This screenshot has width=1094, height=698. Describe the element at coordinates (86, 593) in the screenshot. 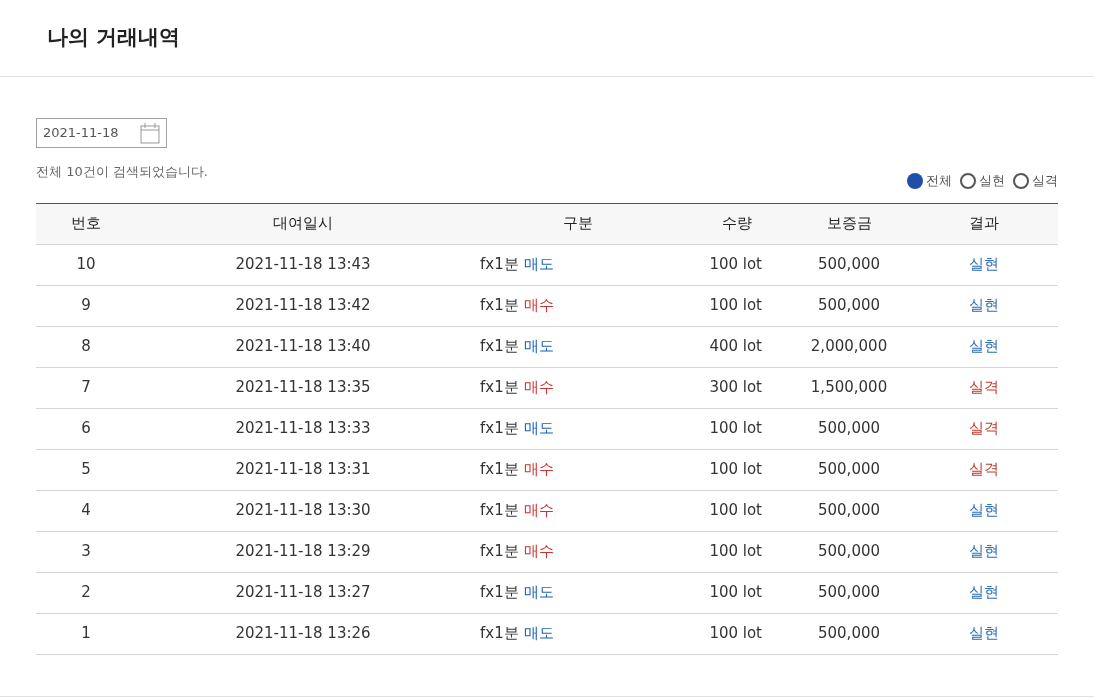

I see `table-cell-text: 2` at that location.